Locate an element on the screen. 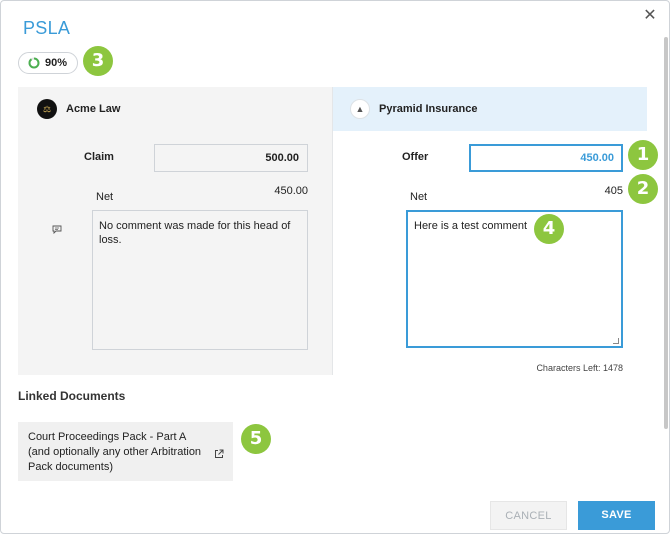 This screenshot has height=534, width=670. comment-icon is located at coordinates (57, 229).